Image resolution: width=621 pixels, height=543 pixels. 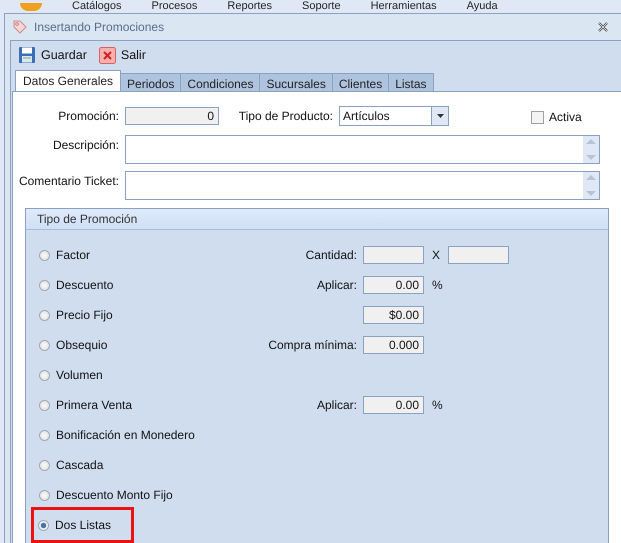 What do you see at coordinates (393, 315) in the screenshot?
I see `number-field: $0.00` at bounding box center [393, 315].